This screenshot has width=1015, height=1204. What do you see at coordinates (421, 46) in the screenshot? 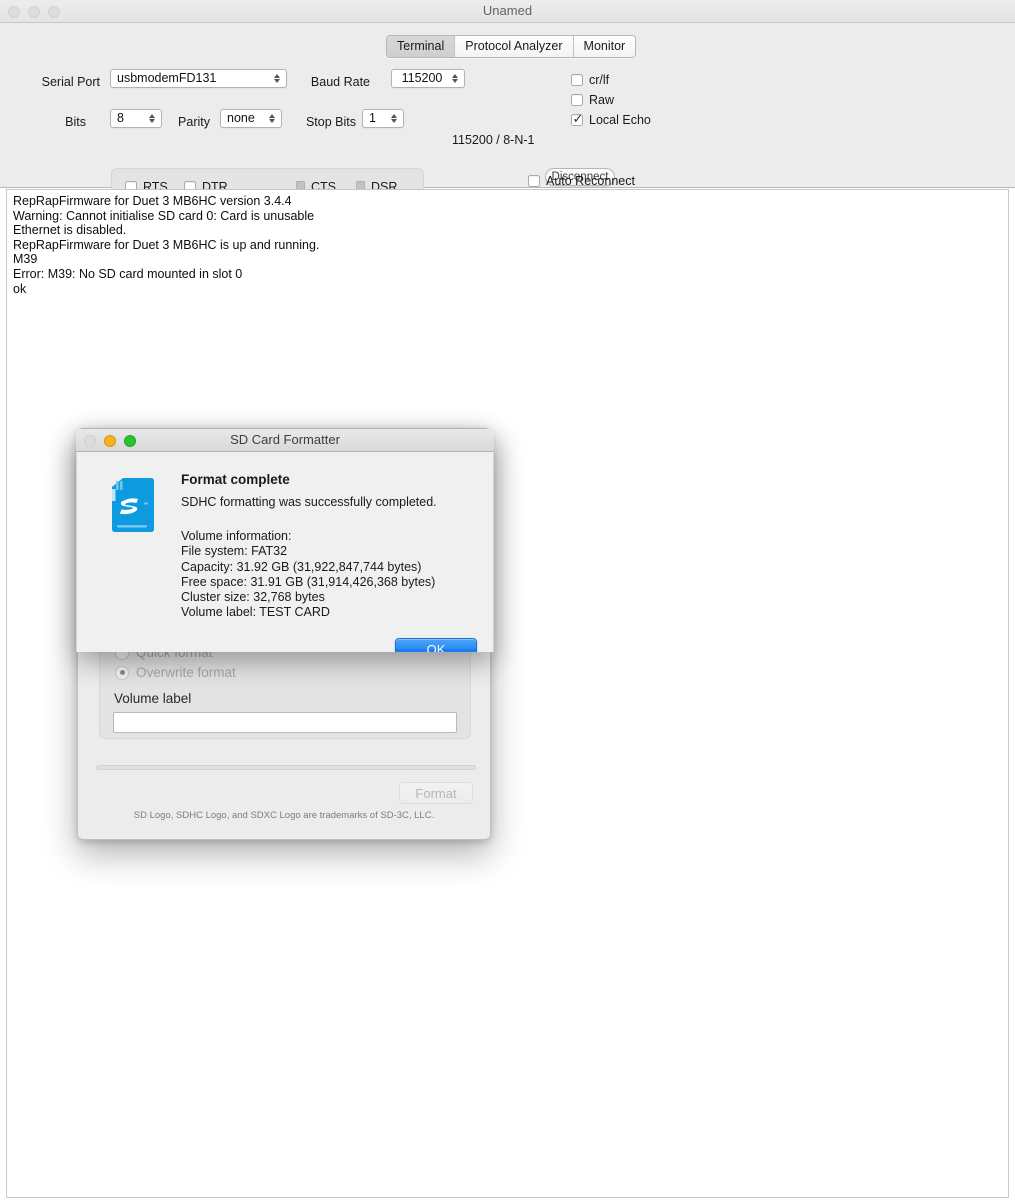
I see `tab-terminal: Terminal` at bounding box center [421, 46].